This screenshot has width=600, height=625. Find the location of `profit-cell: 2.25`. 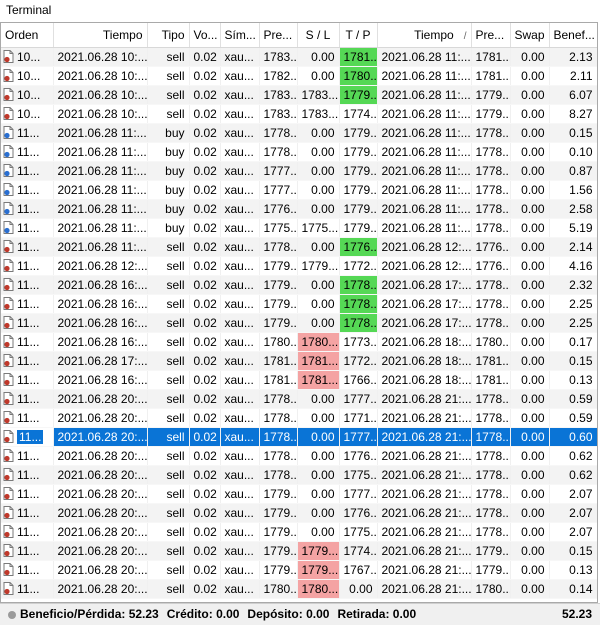

profit-cell: 2.25 is located at coordinates (573, 323).